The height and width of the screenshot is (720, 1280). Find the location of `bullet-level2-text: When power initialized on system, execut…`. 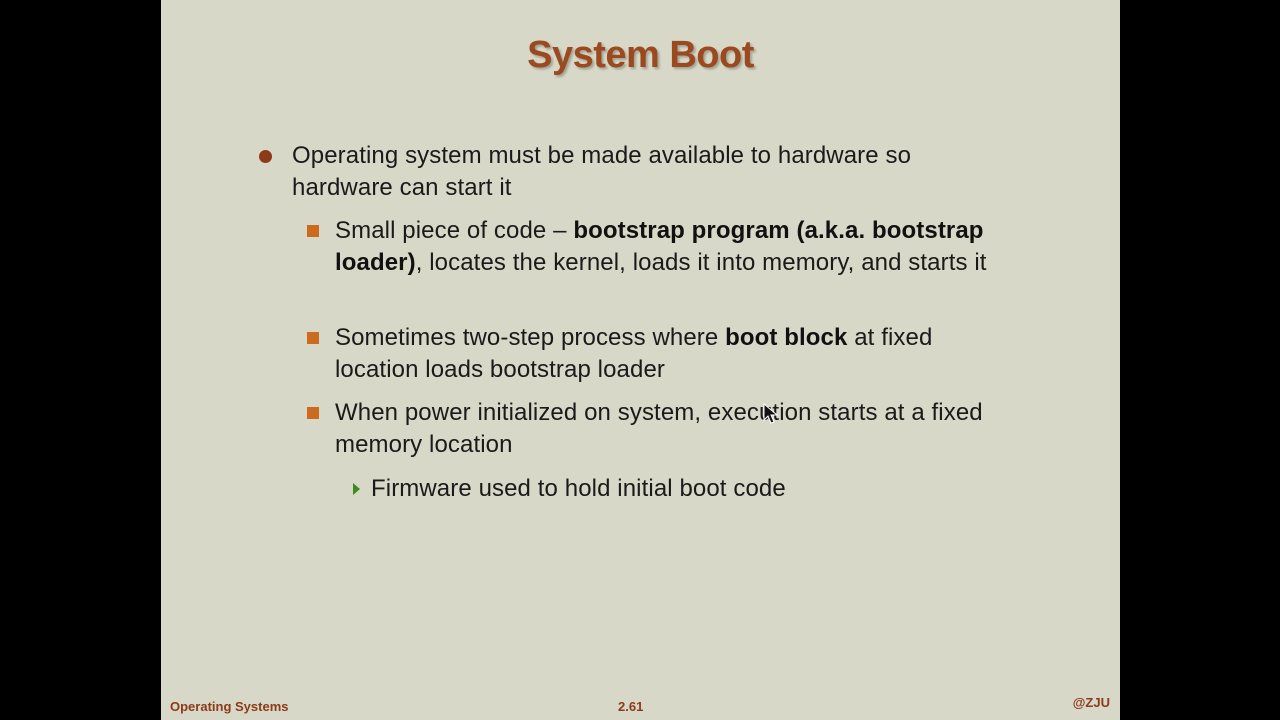

bullet-level2-text: When power initialized on system, execut… is located at coordinates (659, 428).